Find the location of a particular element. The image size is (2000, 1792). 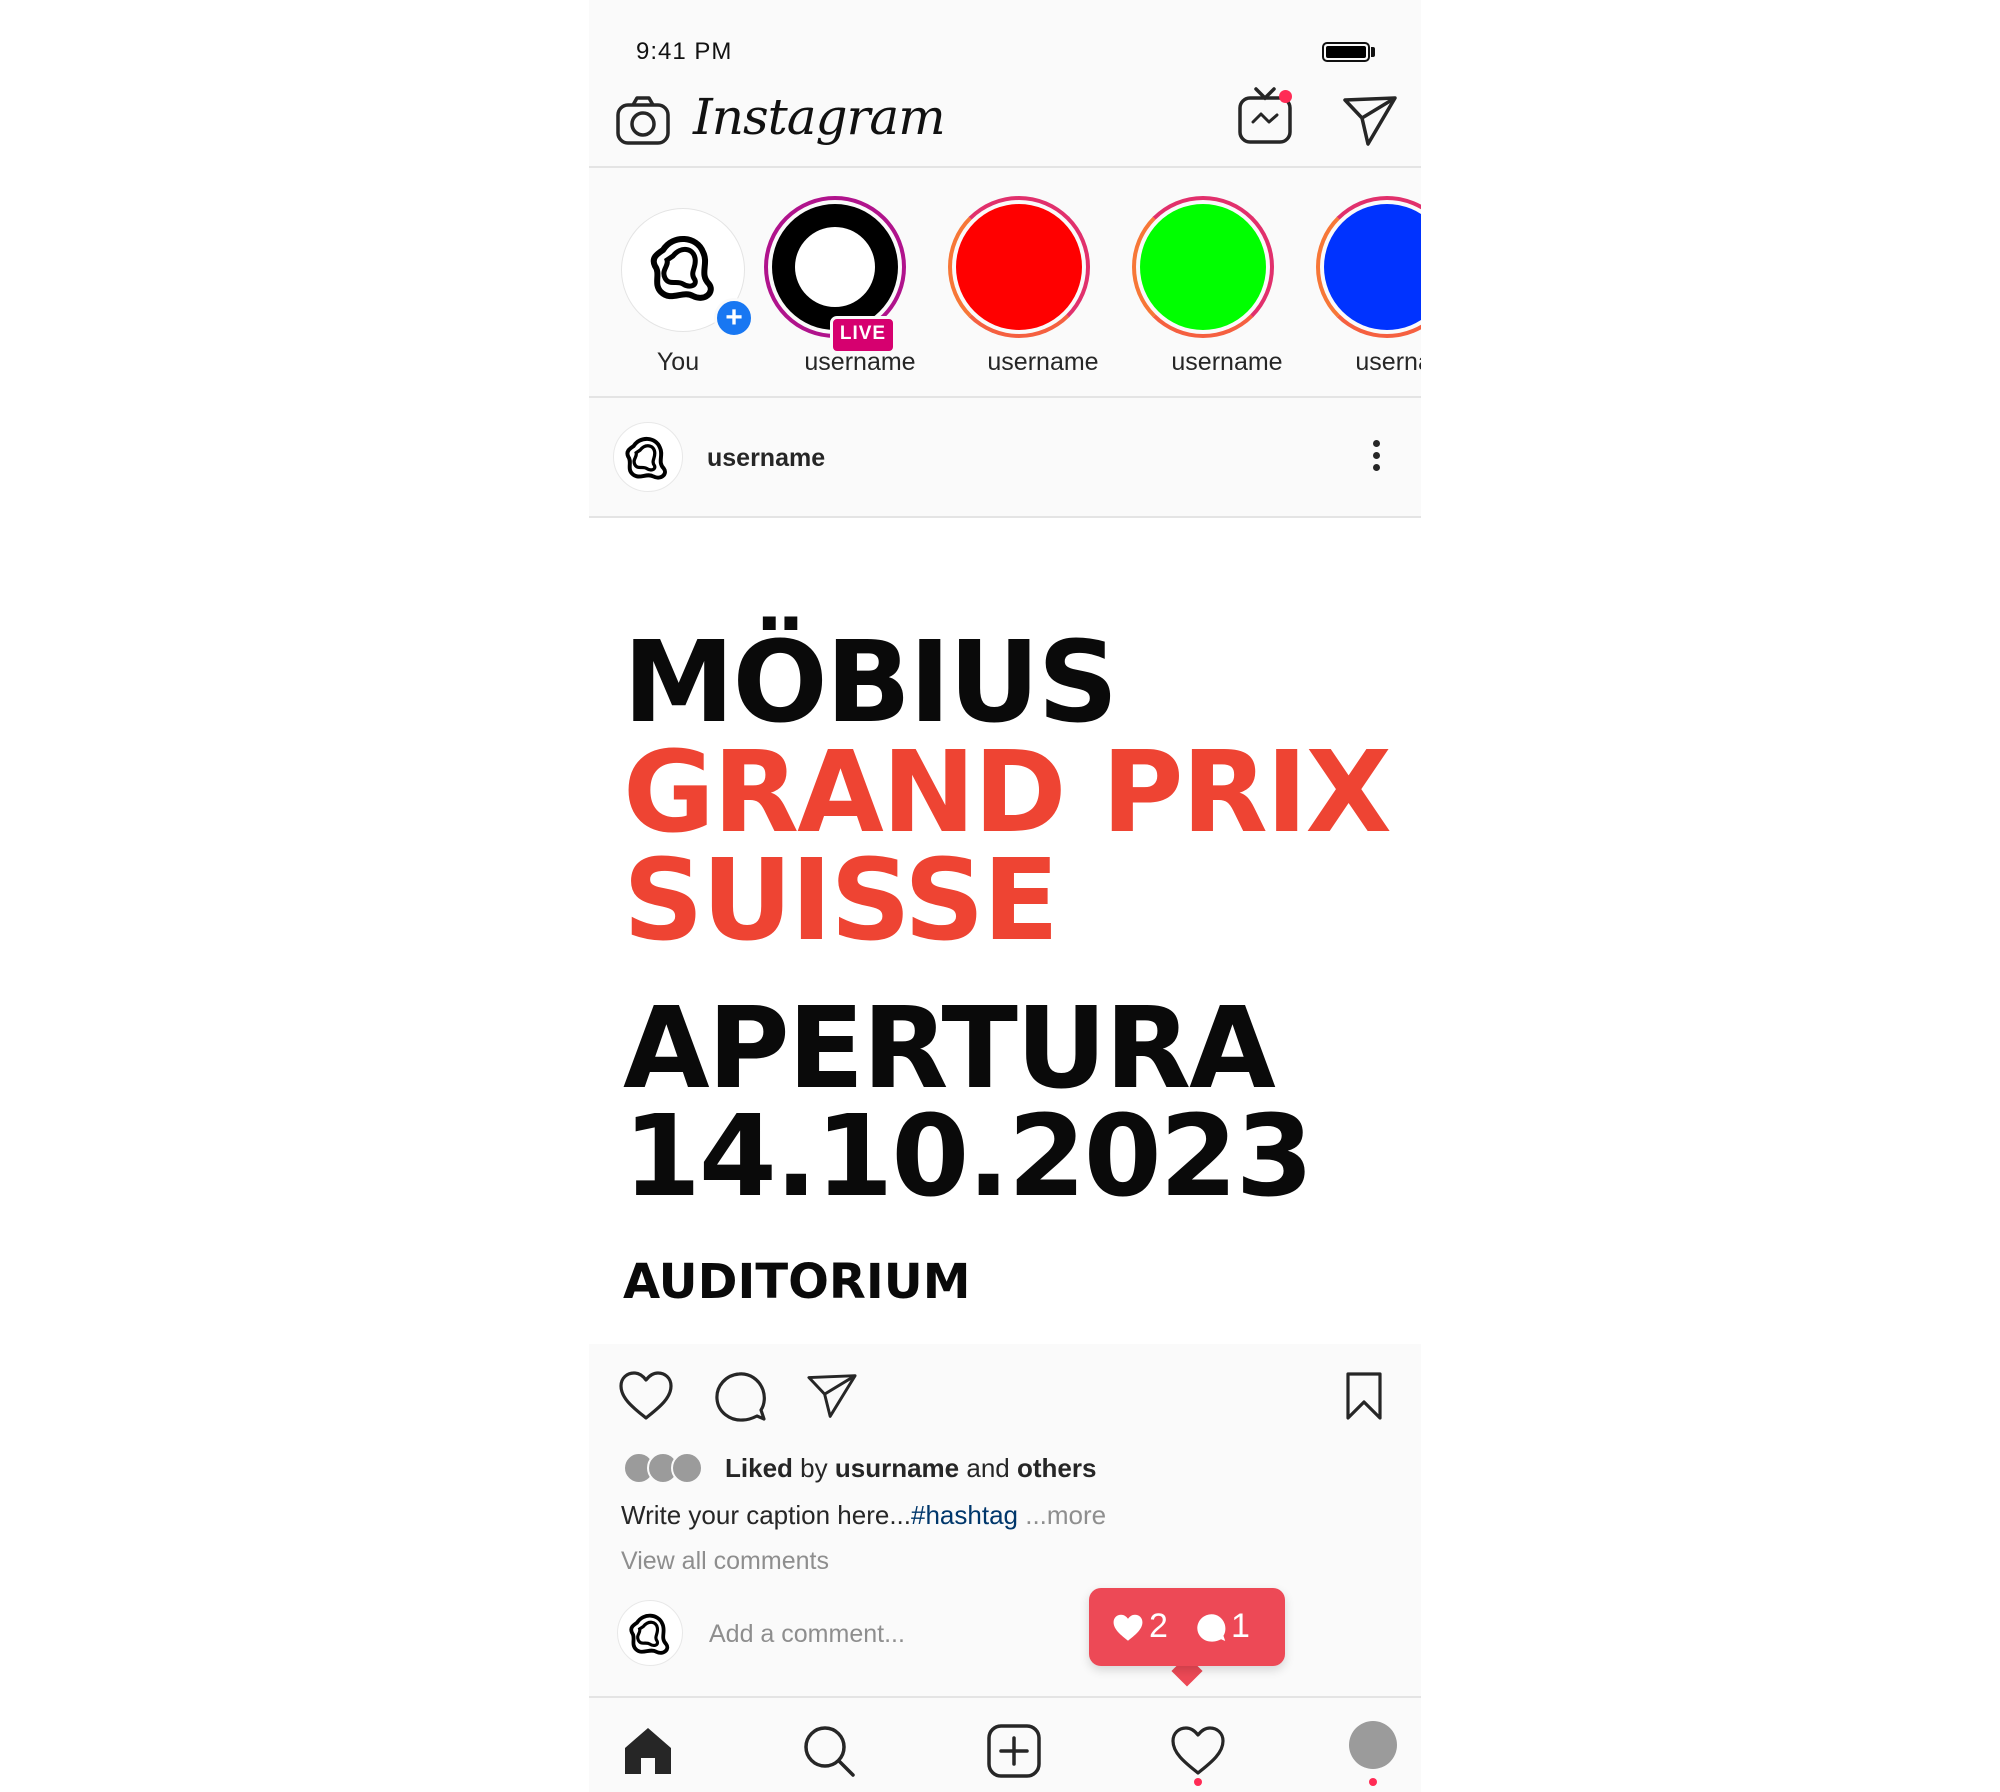

more-options-icon is located at coordinates (1376, 460).